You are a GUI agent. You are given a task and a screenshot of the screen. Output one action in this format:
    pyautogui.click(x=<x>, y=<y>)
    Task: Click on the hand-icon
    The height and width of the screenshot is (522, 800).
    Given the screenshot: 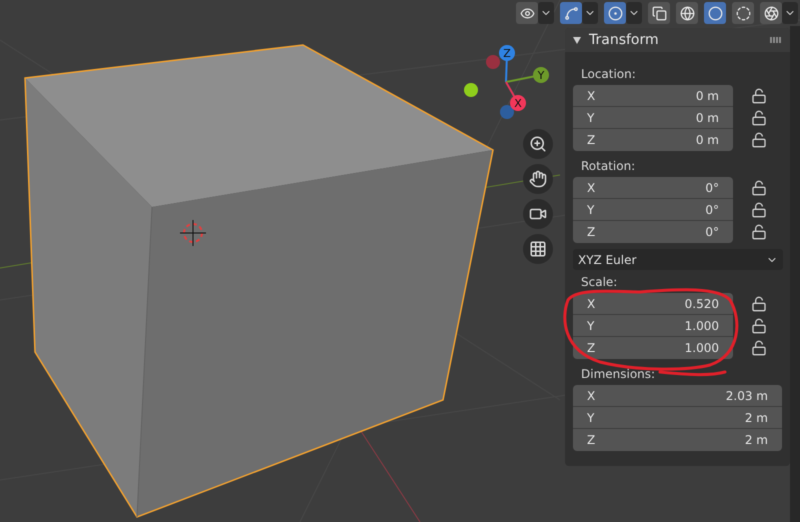 What is the action you would take?
    pyautogui.click(x=538, y=179)
    